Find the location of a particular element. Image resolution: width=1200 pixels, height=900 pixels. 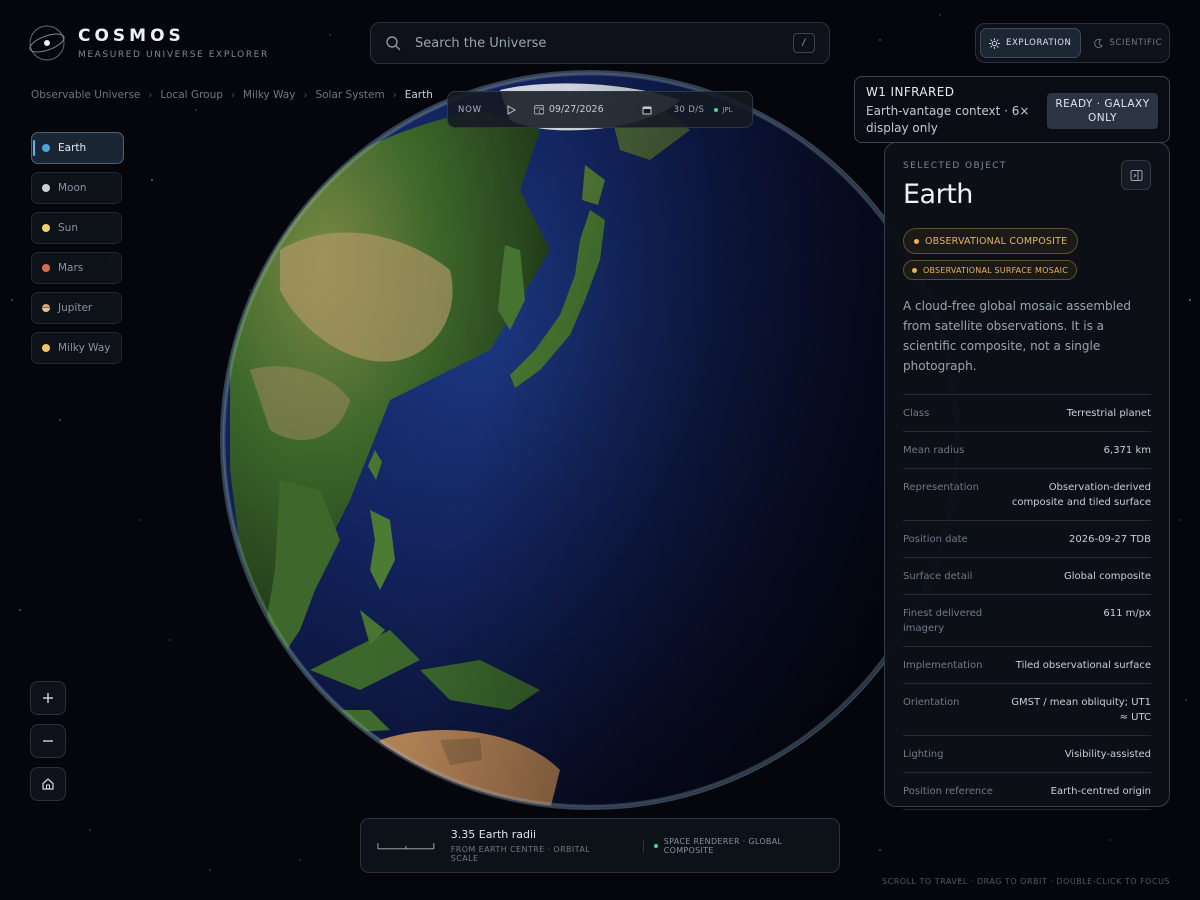

observational-composite-badge: OBSERVATIONAL COMPOSITE is located at coordinates (991, 241).